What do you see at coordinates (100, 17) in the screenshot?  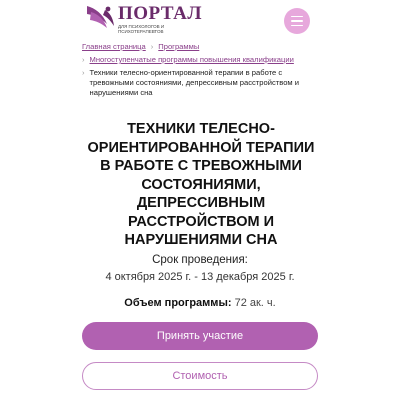 I see `wing-icon` at bounding box center [100, 17].